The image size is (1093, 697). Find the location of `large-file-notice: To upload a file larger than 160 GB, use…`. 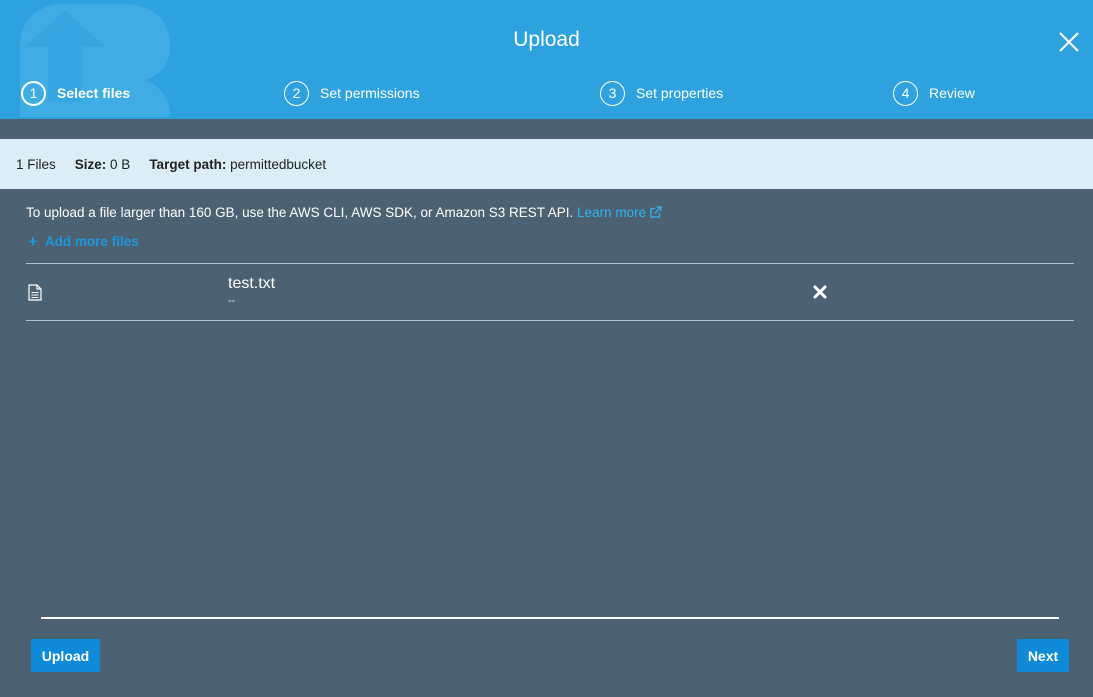

large-file-notice: To upload a file larger than 160 GB, use… is located at coordinates (344, 212).